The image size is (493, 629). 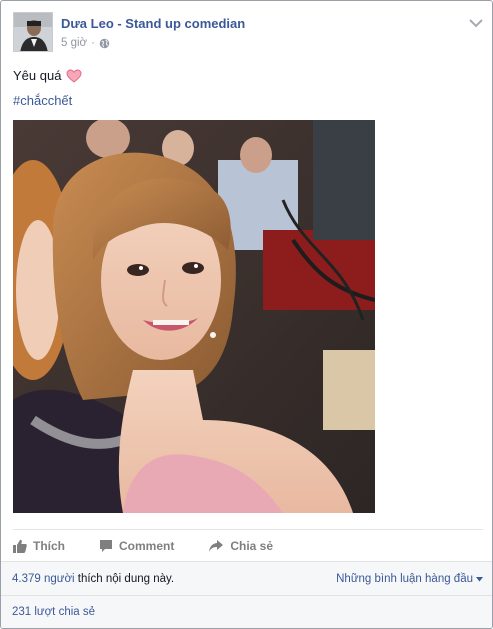 What do you see at coordinates (74, 75) in the screenshot?
I see `heart-icon` at bounding box center [74, 75].